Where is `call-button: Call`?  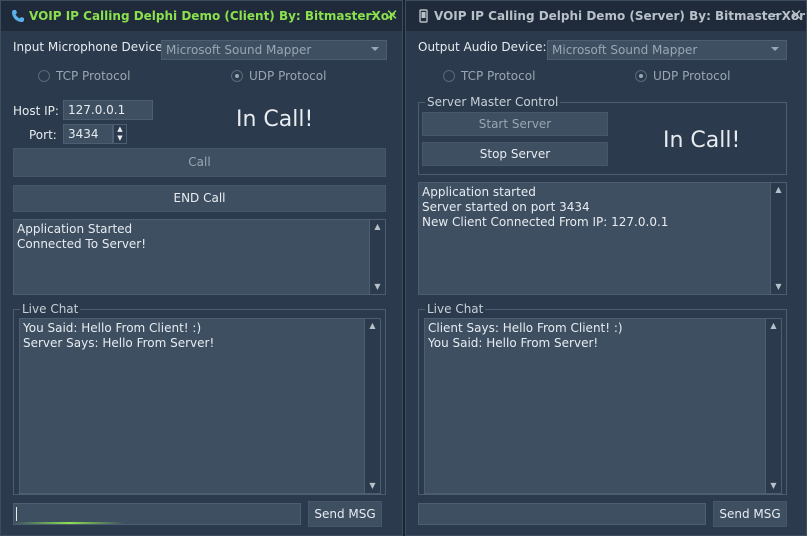 call-button: Call is located at coordinates (199, 162).